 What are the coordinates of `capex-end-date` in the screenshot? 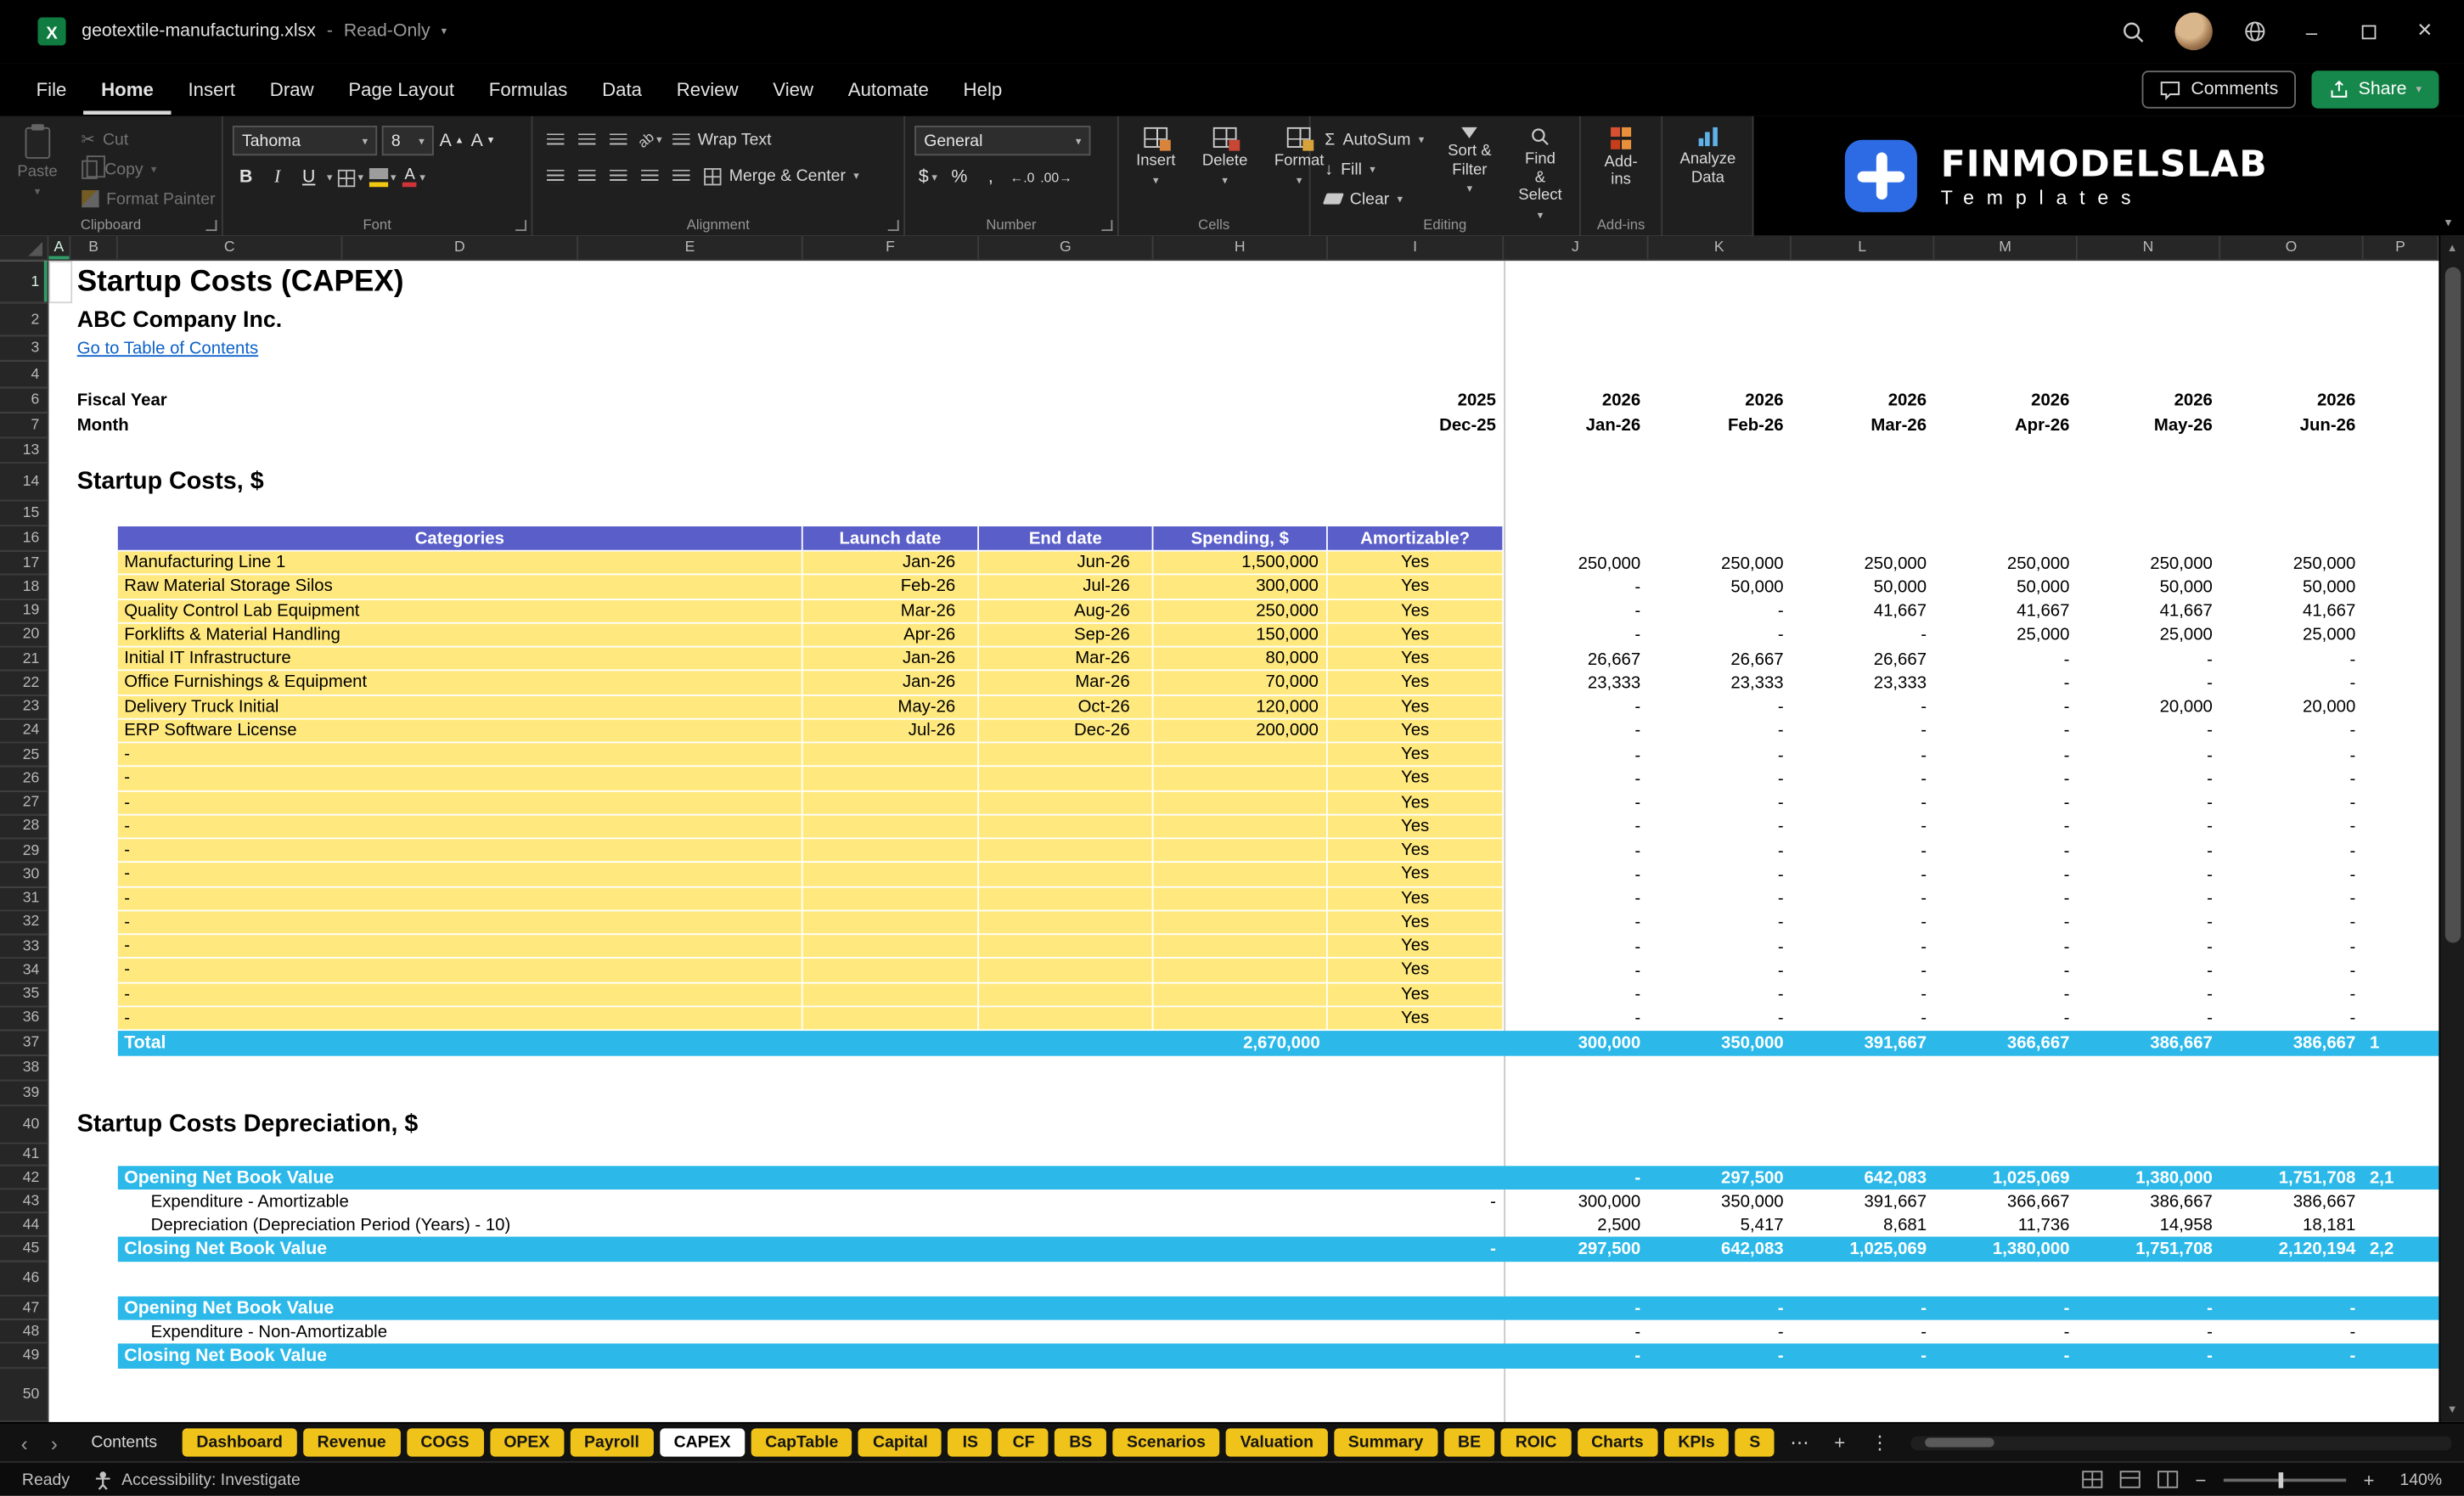 It's located at (1066, 1019).